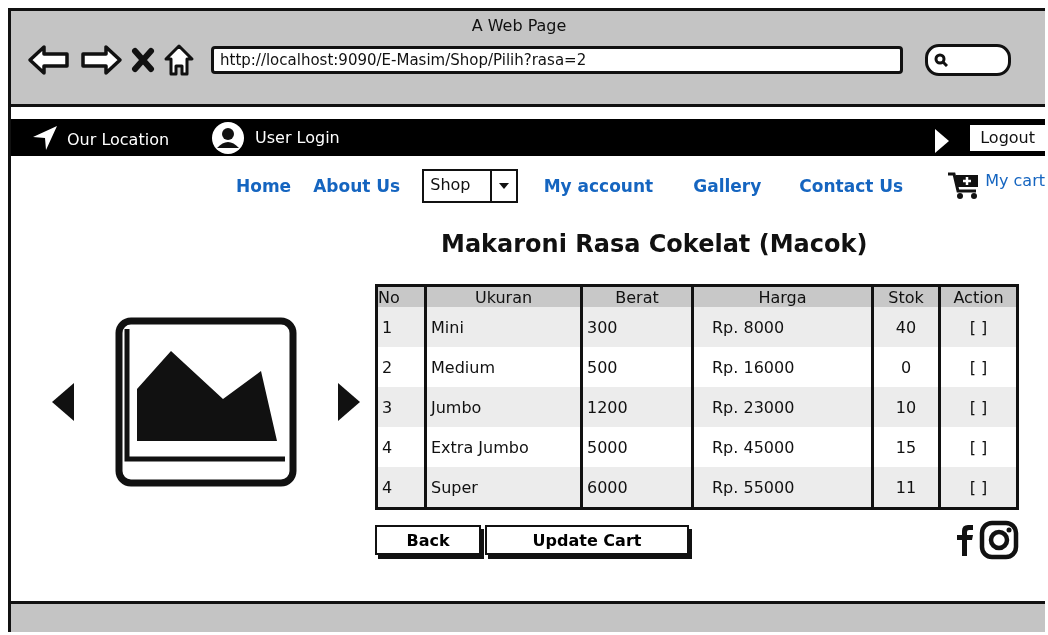 The width and height of the screenshot is (1048, 635). What do you see at coordinates (965, 540) in the screenshot?
I see `facebook-icon` at bounding box center [965, 540].